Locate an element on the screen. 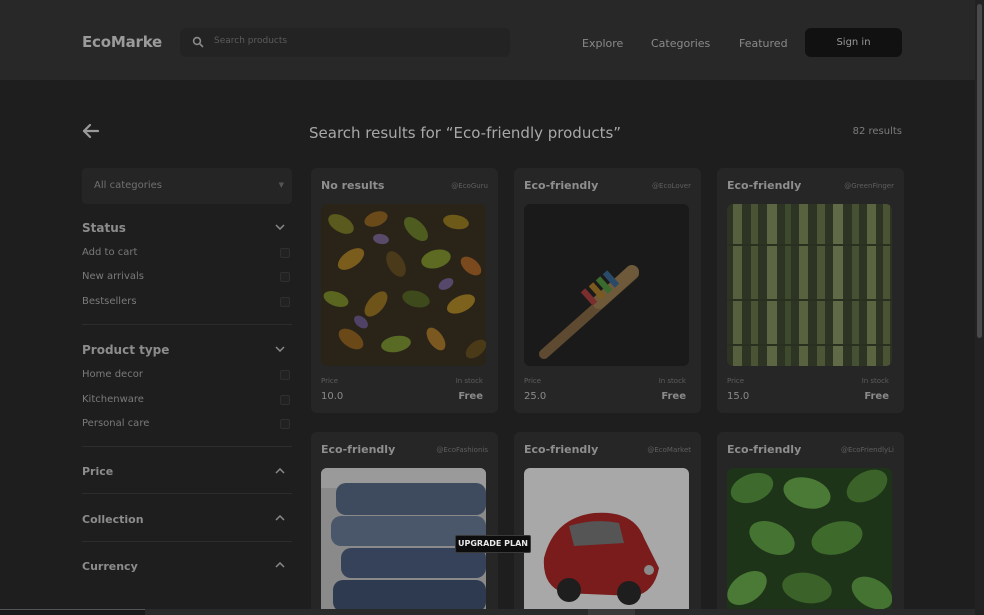  sign-in-button: Sign in is located at coordinates (853, 42).